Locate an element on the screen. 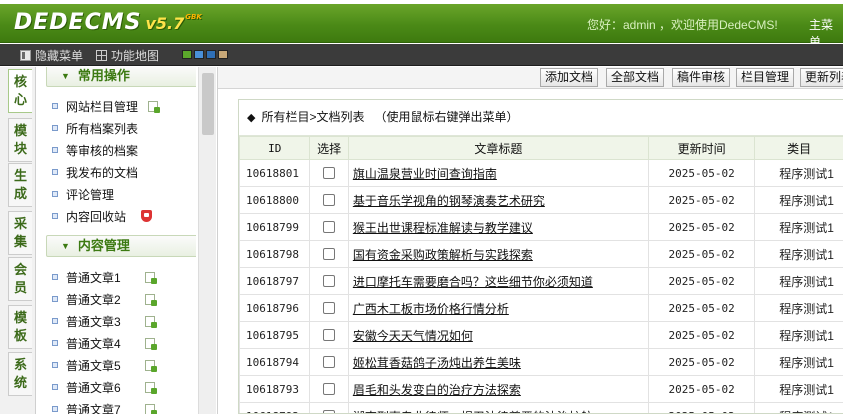  chevron-down-icon: ▼ is located at coordinates (65, 246).